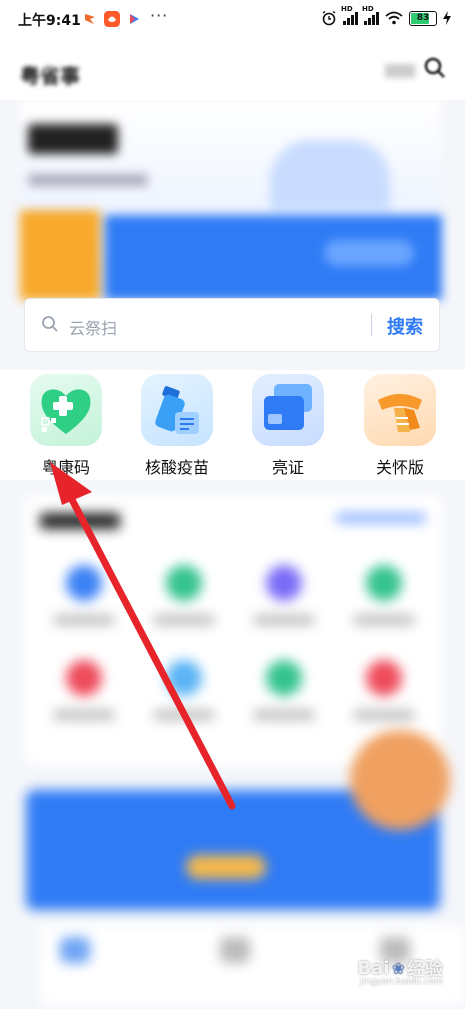  What do you see at coordinates (235, 950) in the screenshot?
I see `tab-services-icon` at bounding box center [235, 950].